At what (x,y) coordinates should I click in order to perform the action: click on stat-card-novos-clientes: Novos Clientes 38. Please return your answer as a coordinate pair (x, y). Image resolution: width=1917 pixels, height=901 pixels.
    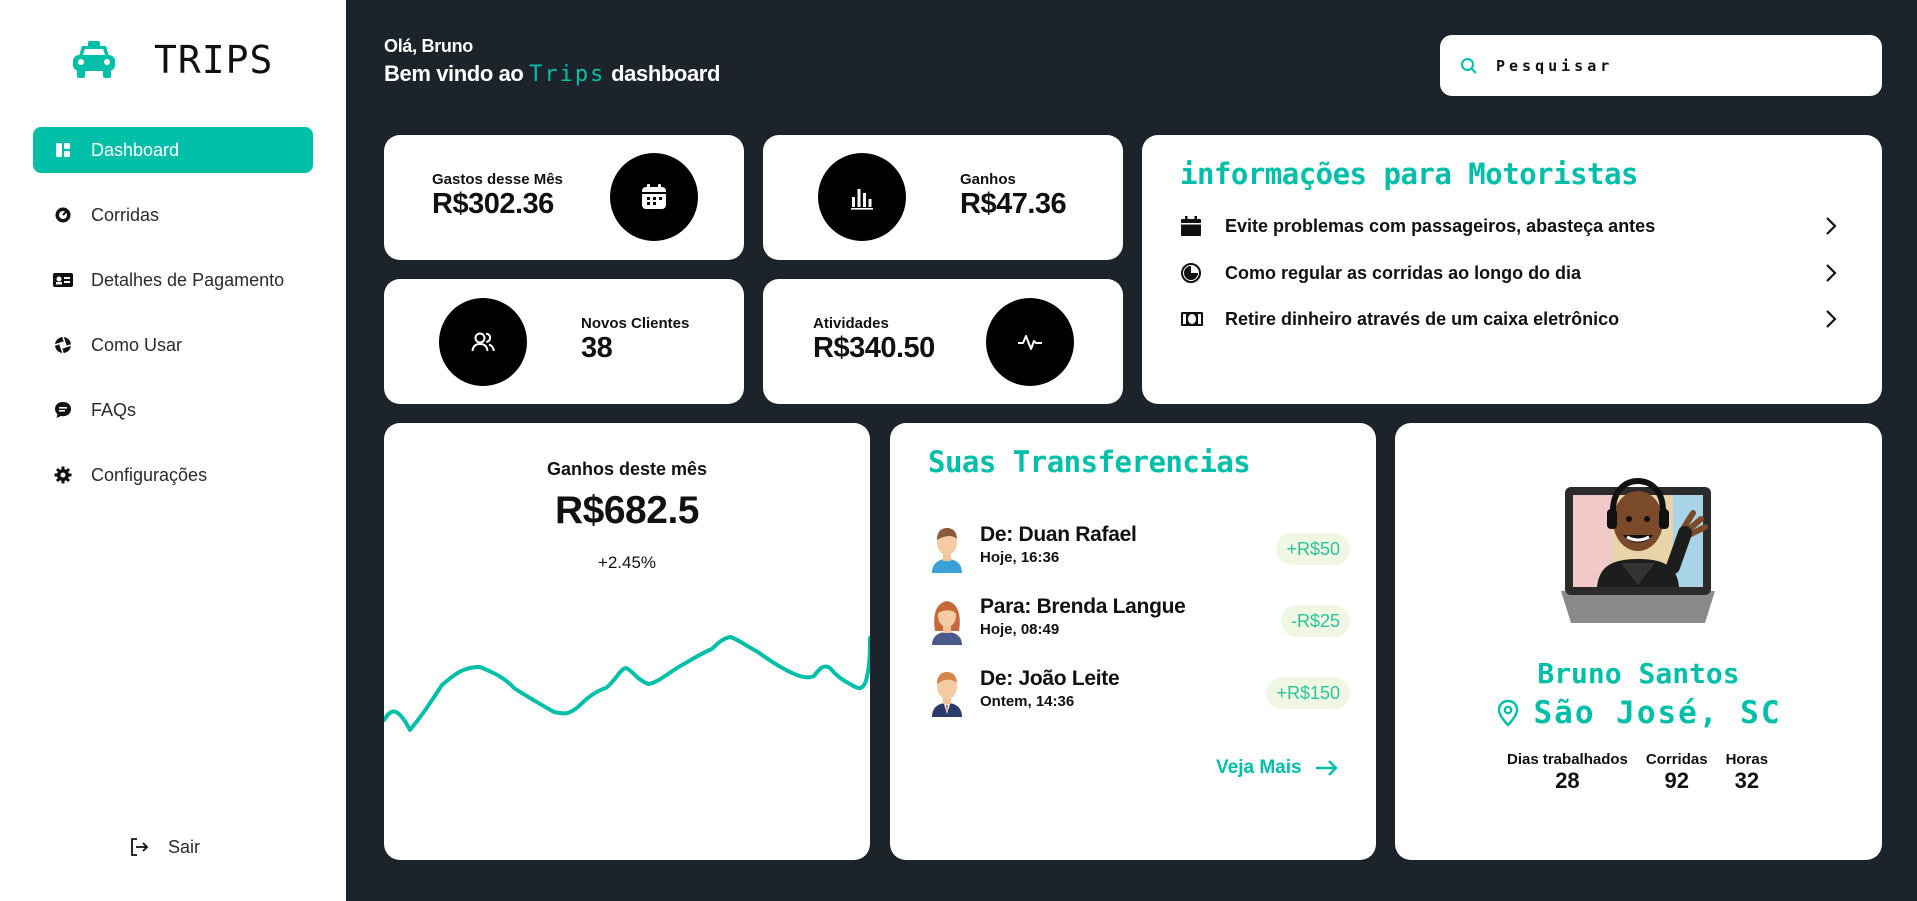
    Looking at the image, I should click on (564, 341).